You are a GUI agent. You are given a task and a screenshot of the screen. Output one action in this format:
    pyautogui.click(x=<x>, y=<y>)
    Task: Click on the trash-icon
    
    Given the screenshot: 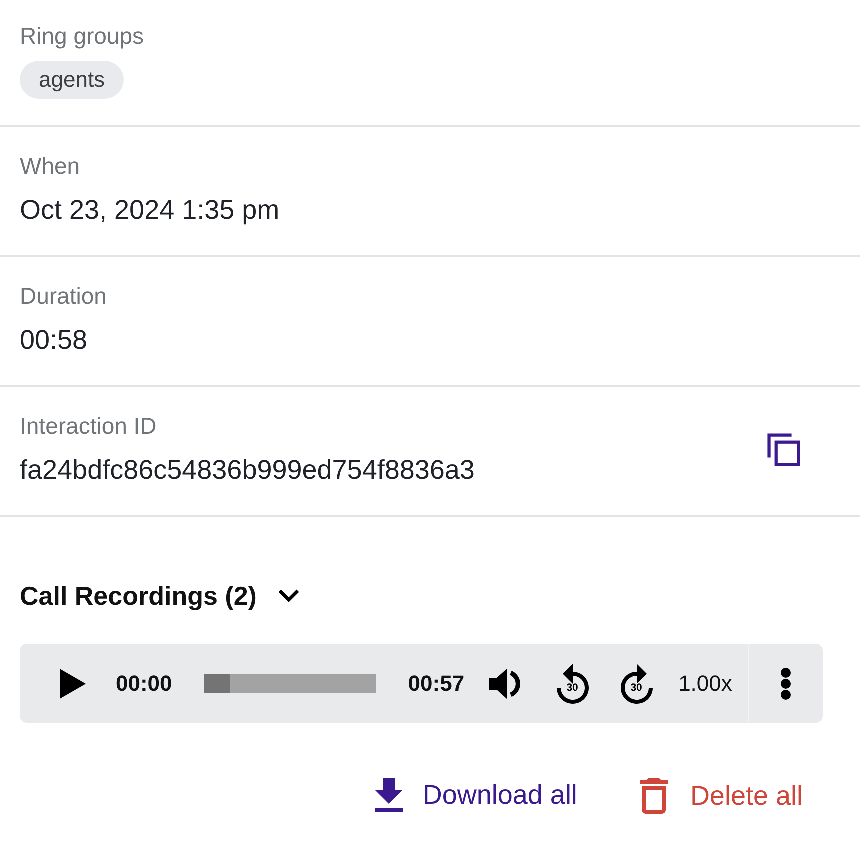 What is the action you would take?
    pyautogui.click(x=654, y=796)
    